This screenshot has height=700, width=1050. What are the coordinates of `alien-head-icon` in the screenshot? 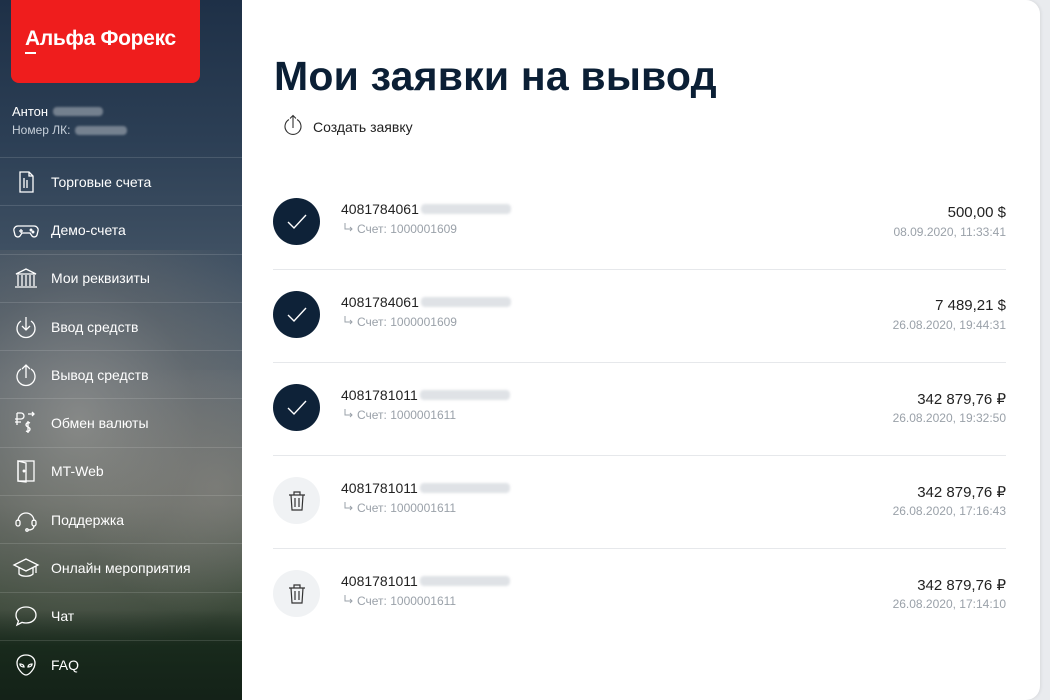 It's located at (26, 665).